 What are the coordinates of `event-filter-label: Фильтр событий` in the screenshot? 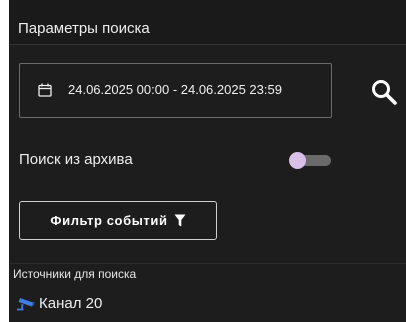 It's located at (109, 220).